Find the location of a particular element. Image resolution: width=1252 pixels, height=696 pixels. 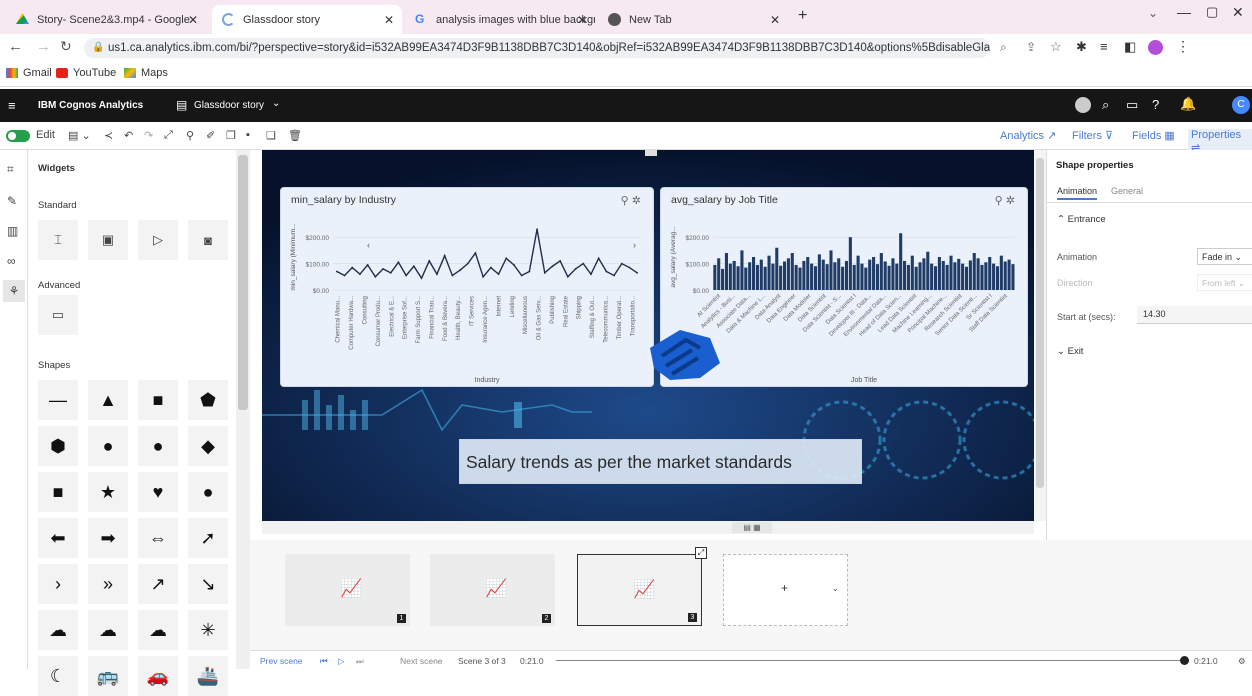

tab-search-icon: ⌄ is located at coordinates (1153, 13).